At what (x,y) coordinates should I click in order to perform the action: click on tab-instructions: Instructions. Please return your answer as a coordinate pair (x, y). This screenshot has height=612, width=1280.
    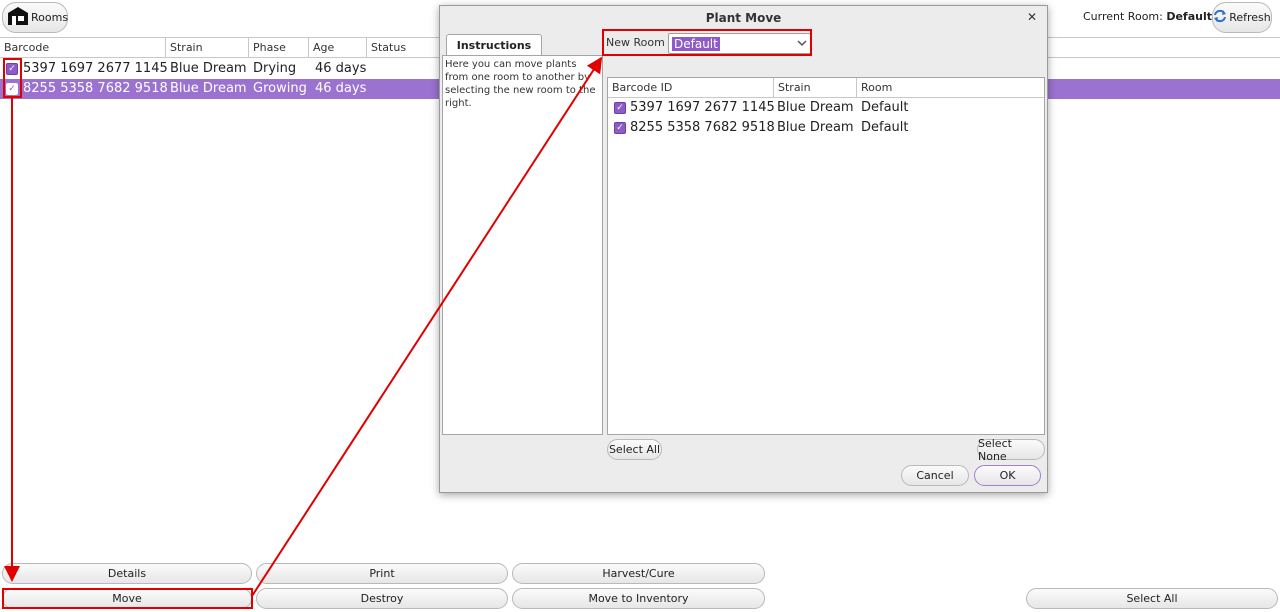
    Looking at the image, I should click on (494, 45).